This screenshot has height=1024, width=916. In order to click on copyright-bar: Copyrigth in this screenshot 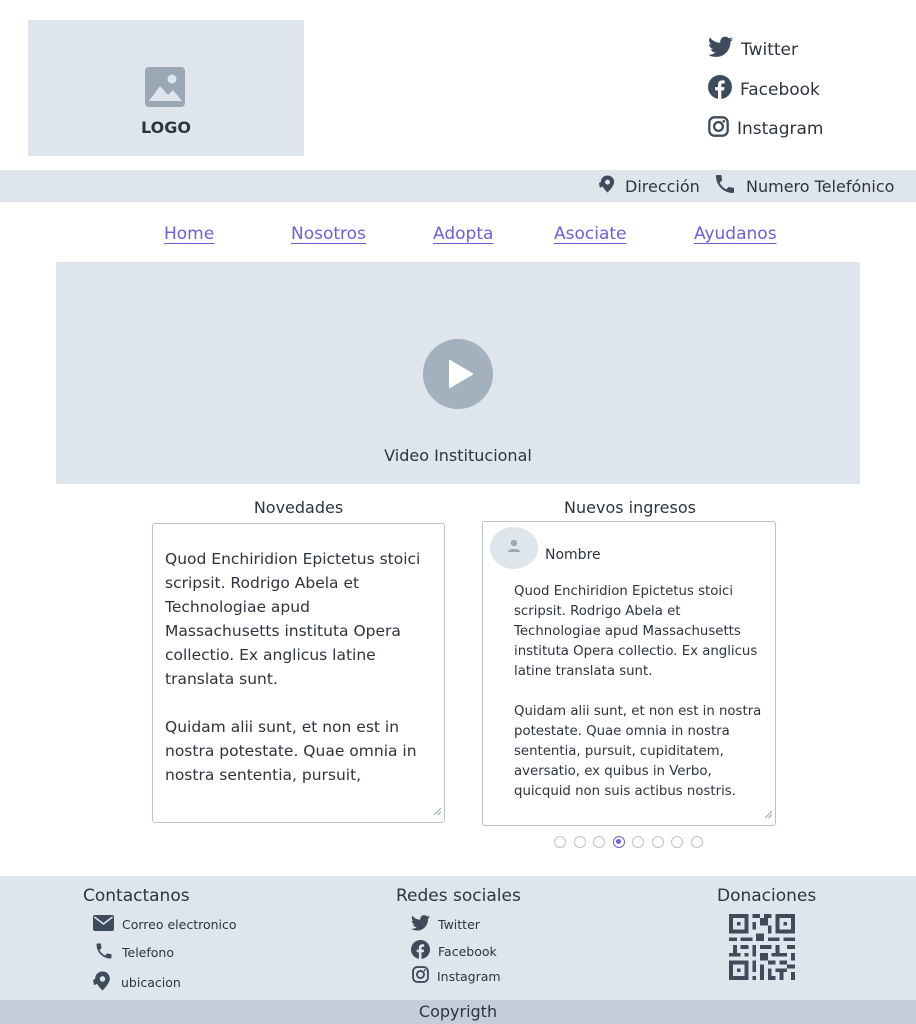, I will do `click(458, 1012)`.